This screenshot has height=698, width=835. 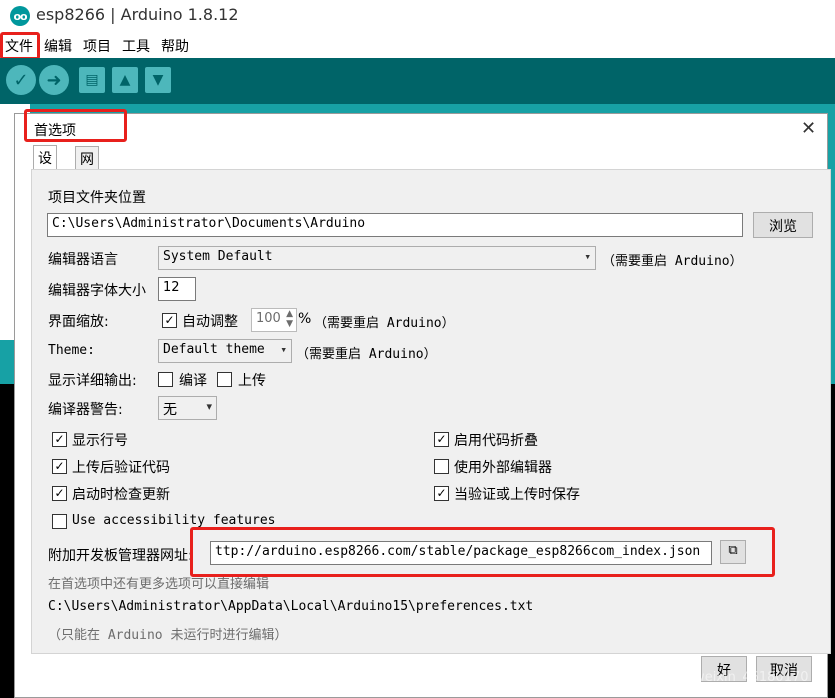 I want to click on open-button: ▲, so click(x=125, y=80).